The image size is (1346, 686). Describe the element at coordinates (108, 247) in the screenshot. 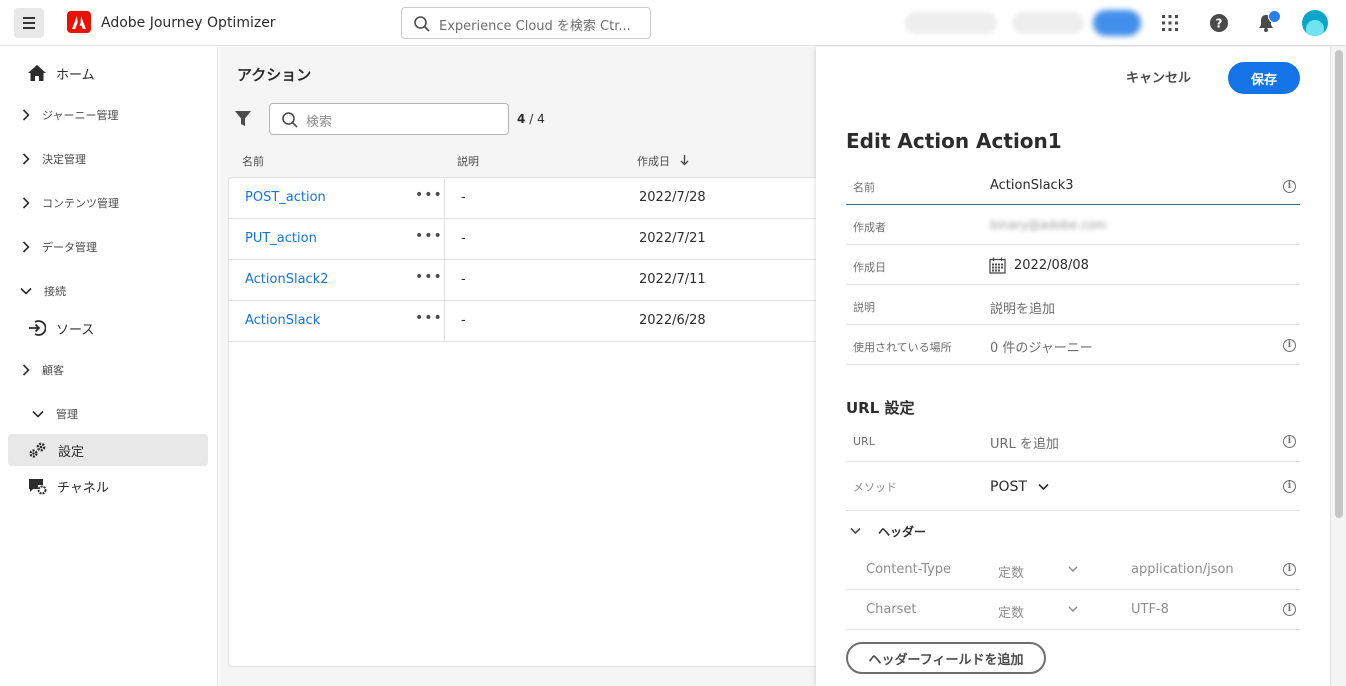

I see `sidebar-item-data-management: データ管理` at that location.